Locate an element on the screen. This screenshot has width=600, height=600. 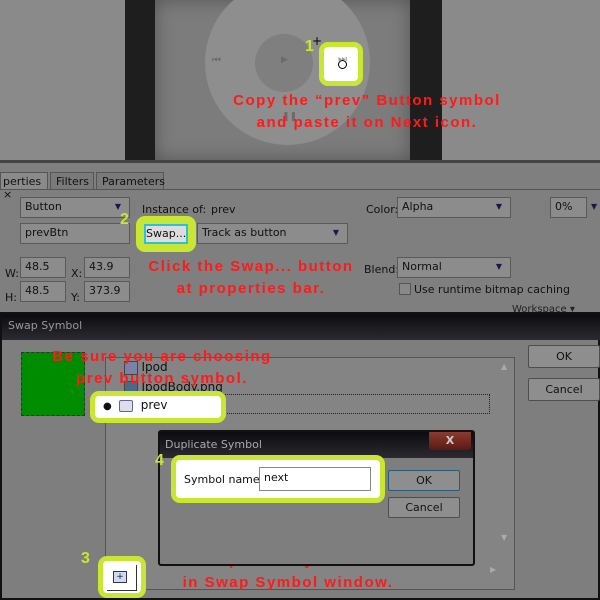
step-3: 3 is located at coordinates (85, 558).